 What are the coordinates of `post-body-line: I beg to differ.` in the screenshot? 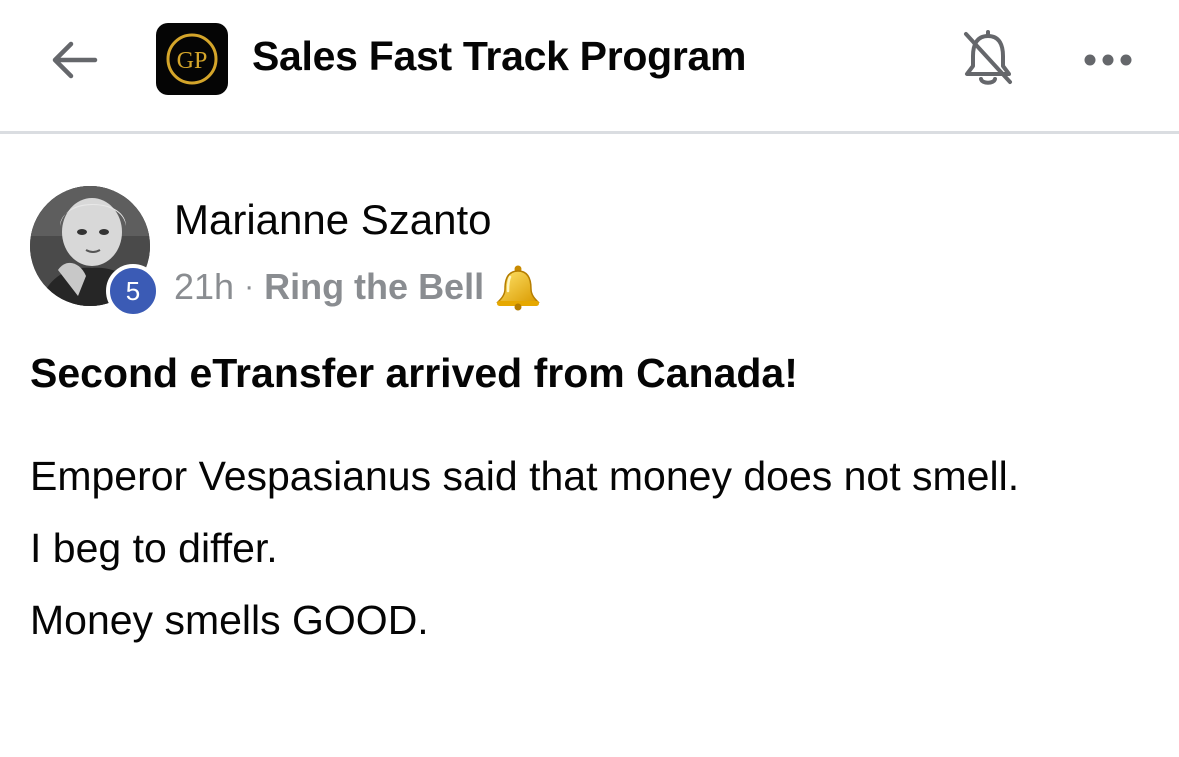 It's located at (154, 548).